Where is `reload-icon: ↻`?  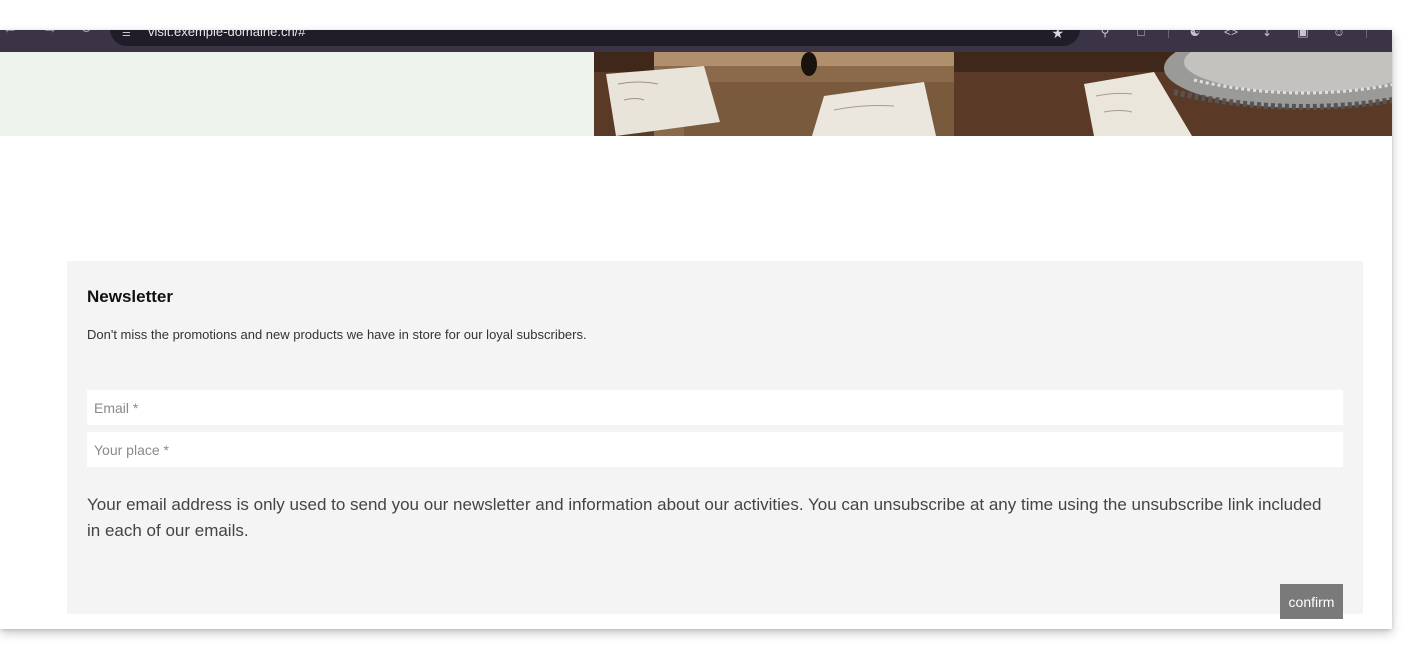
reload-icon: ↻ is located at coordinates (86, 34).